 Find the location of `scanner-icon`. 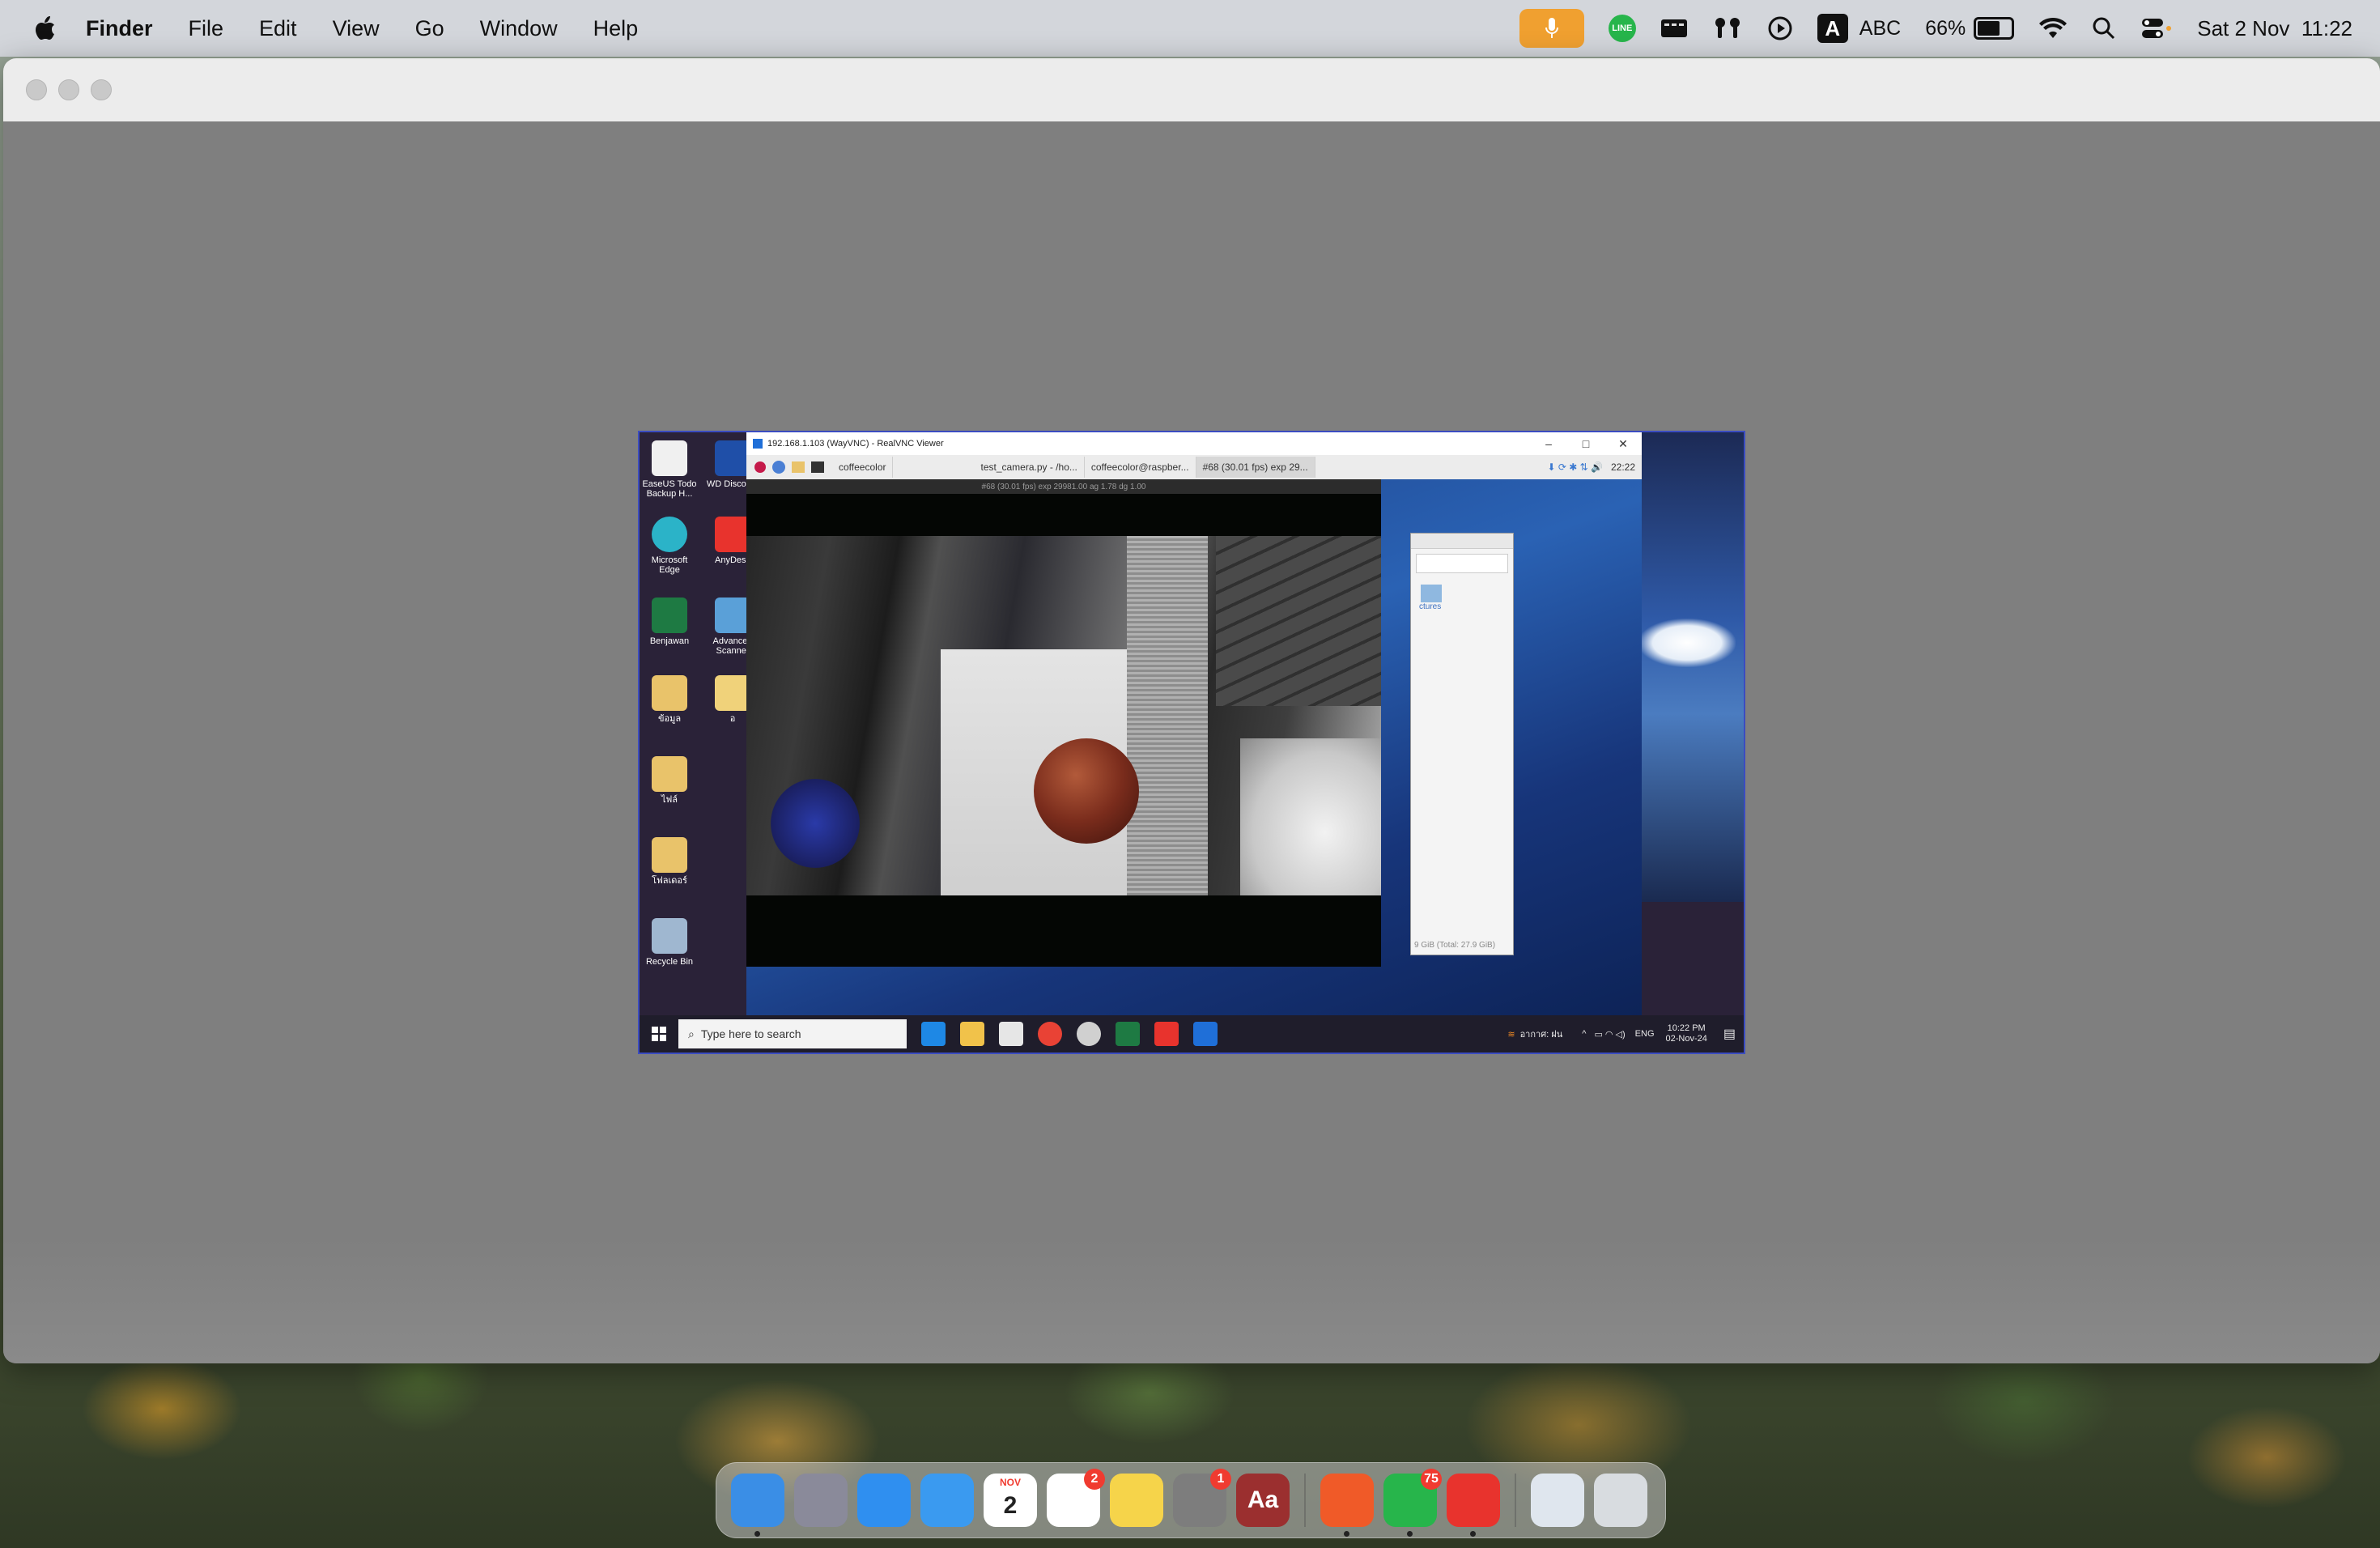

scanner-icon is located at coordinates (732, 616).